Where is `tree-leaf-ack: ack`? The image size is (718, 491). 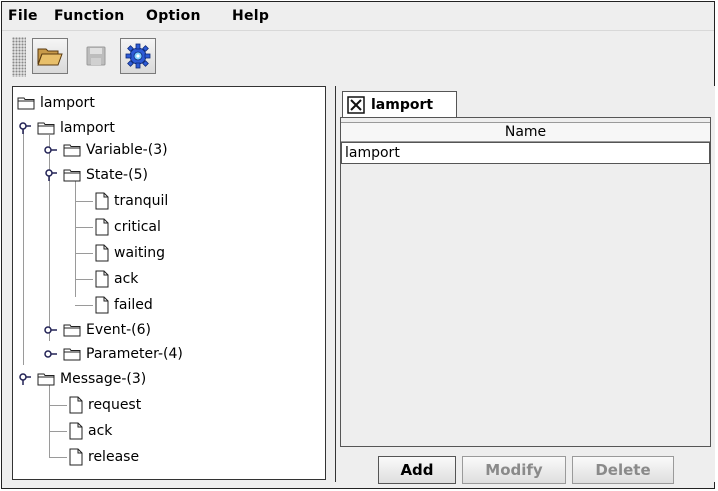 tree-leaf-ack: ack is located at coordinates (116, 279).